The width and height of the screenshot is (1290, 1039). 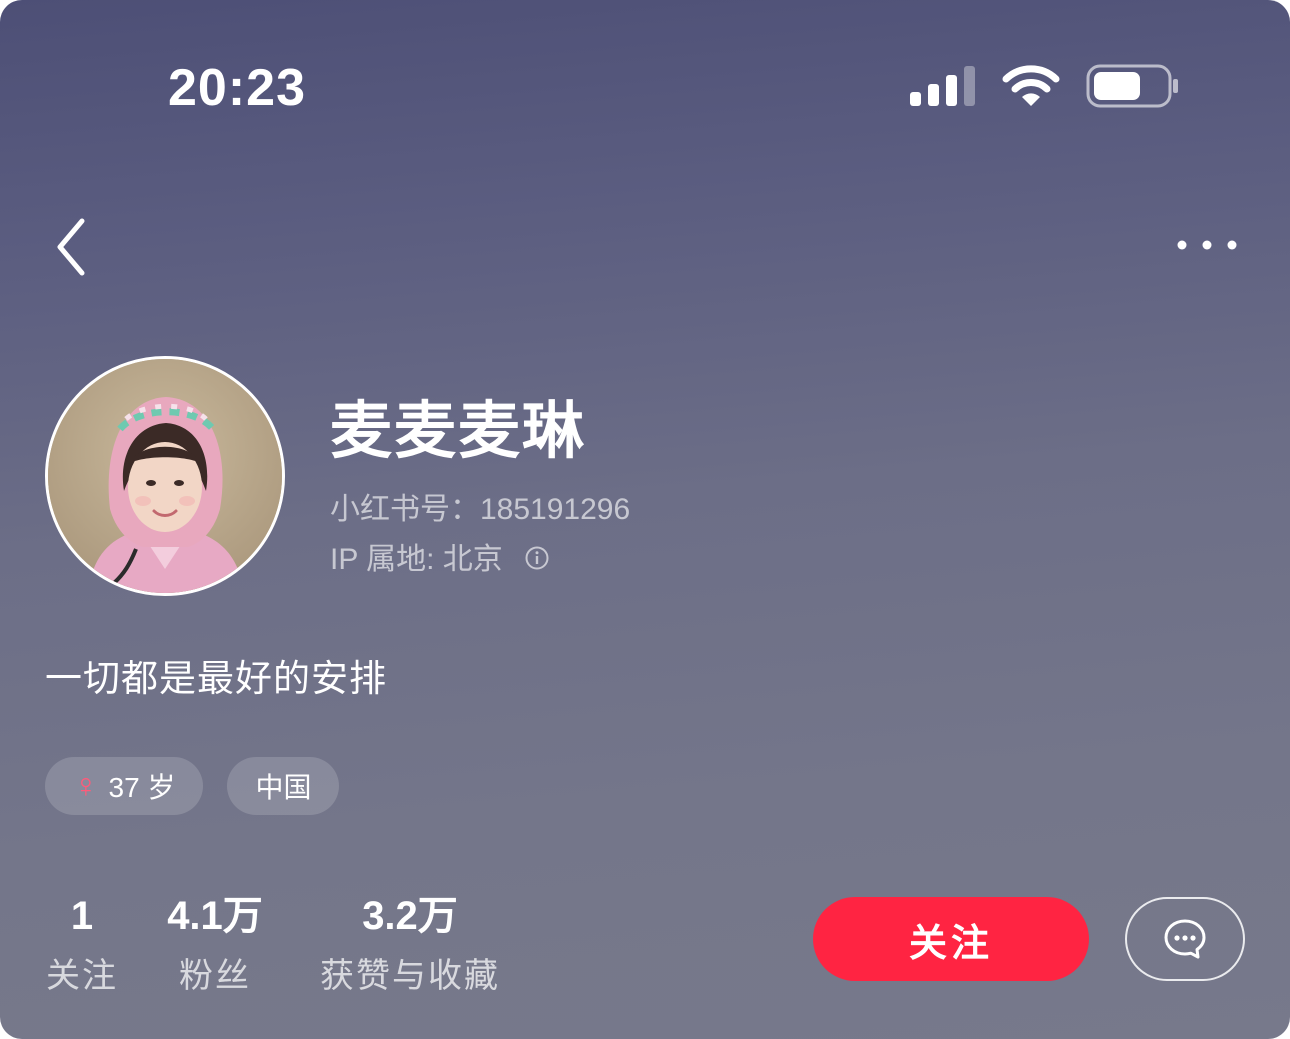 I want to click on chat-bubble-icon, so click(x=1185, y=939).